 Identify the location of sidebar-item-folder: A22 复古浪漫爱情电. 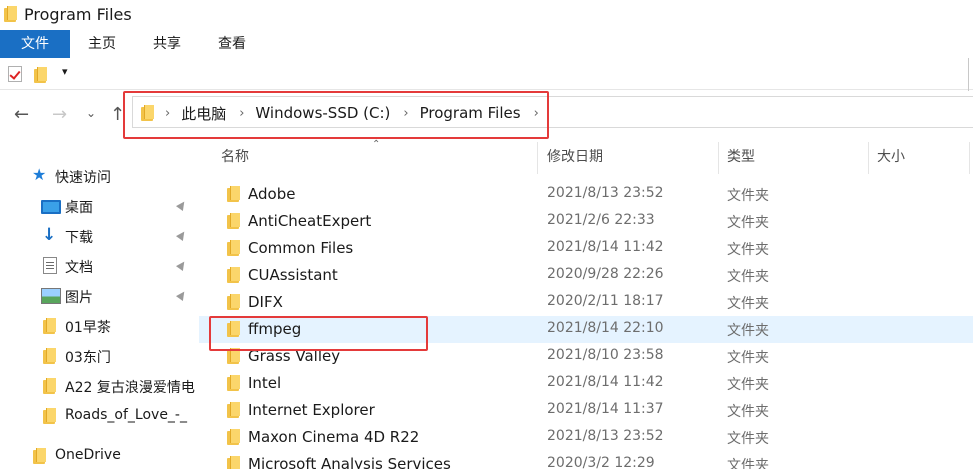
(99, 386).